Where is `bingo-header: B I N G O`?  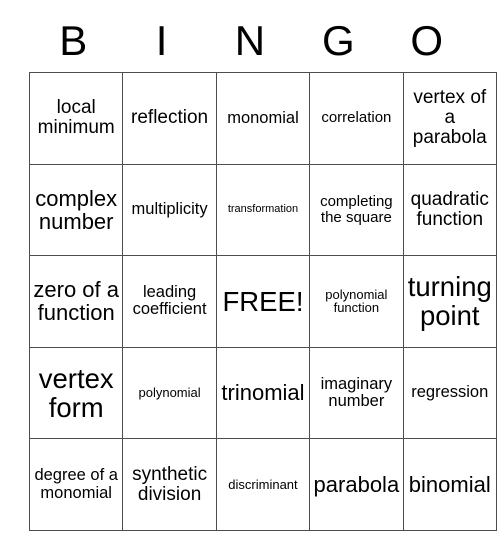
bingo-header: B I N G O is located at coordinates (250, 41).